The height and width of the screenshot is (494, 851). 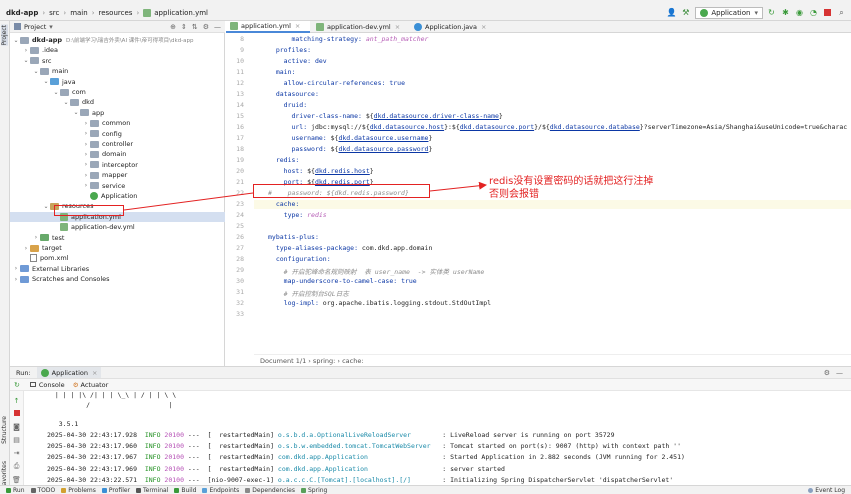 I want to click on annotation-note: redis没有设置密码的话就把这行注掉 否则会报错, so click(x=571, y=188).